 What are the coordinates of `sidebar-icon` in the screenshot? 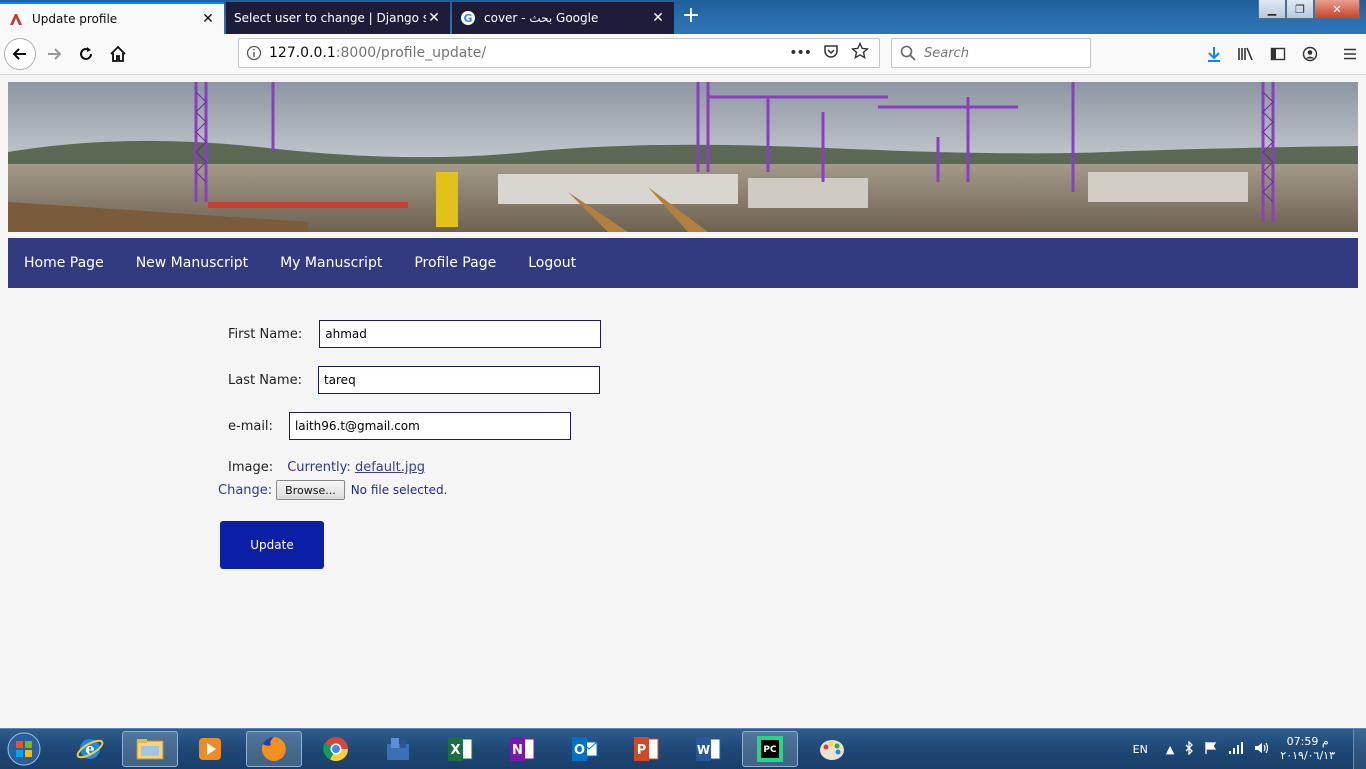 It's located at (1278, 54).